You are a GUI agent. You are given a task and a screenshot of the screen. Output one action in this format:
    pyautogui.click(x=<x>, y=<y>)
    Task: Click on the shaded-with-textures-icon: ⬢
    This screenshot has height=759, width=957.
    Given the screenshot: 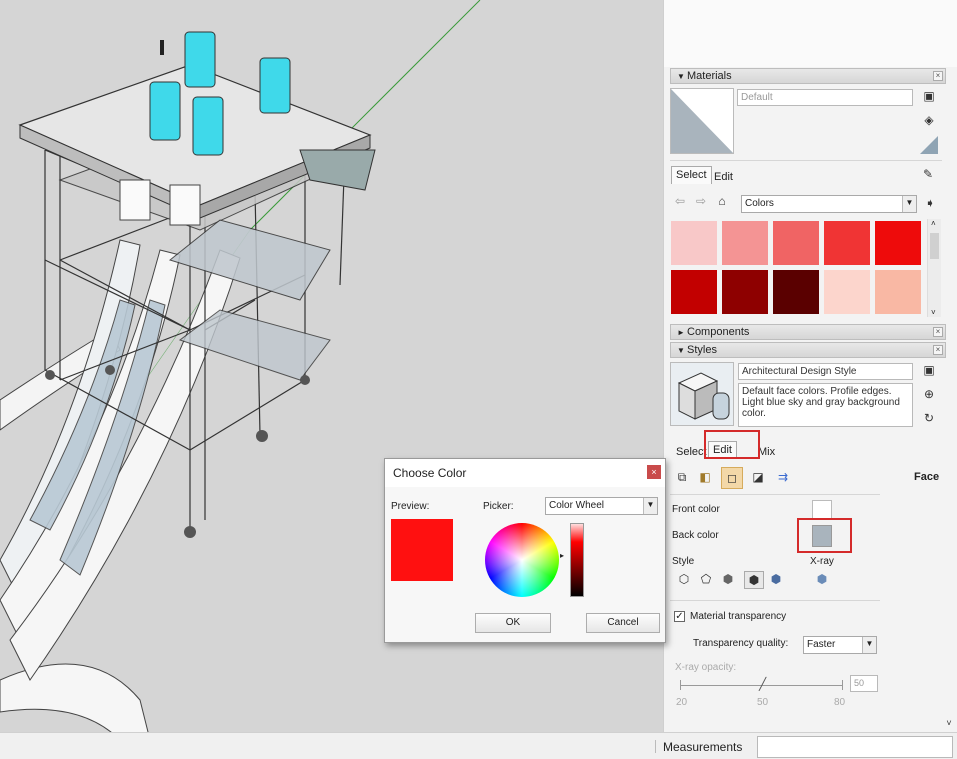 What is the action you would take?
    pyautogui.click(x=754, y=580)
    